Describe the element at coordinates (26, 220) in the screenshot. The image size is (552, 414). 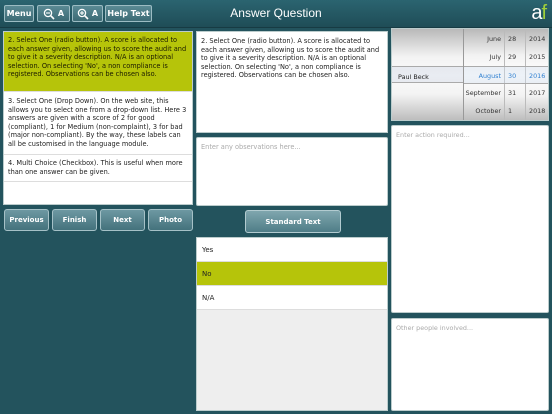
I see `previous-button: Previous` at that location.